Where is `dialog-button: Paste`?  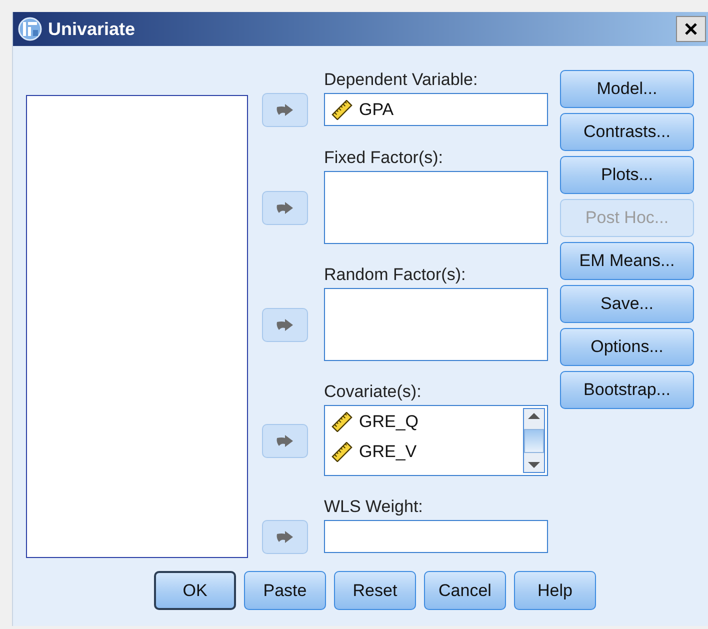 dialog-button: Paste is located at coordinates (285, 590).